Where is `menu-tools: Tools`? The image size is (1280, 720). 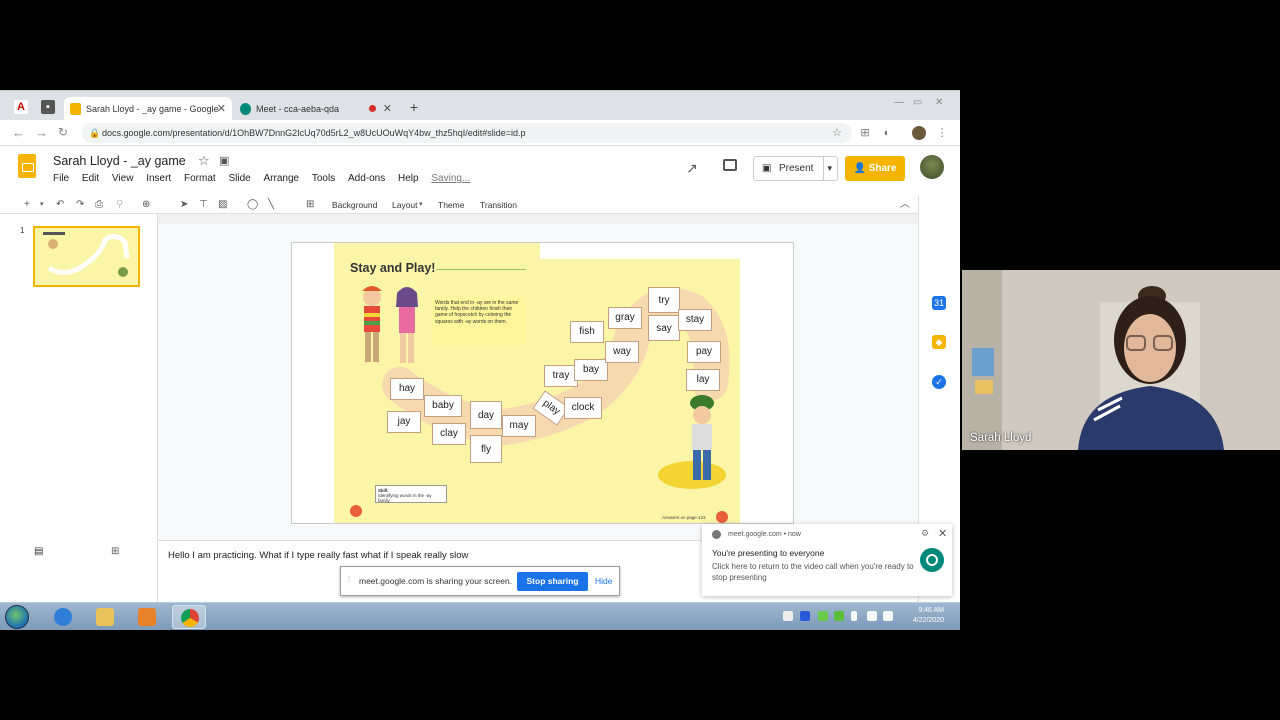 menu-tools: Tools is located at coordinates (323, 178).